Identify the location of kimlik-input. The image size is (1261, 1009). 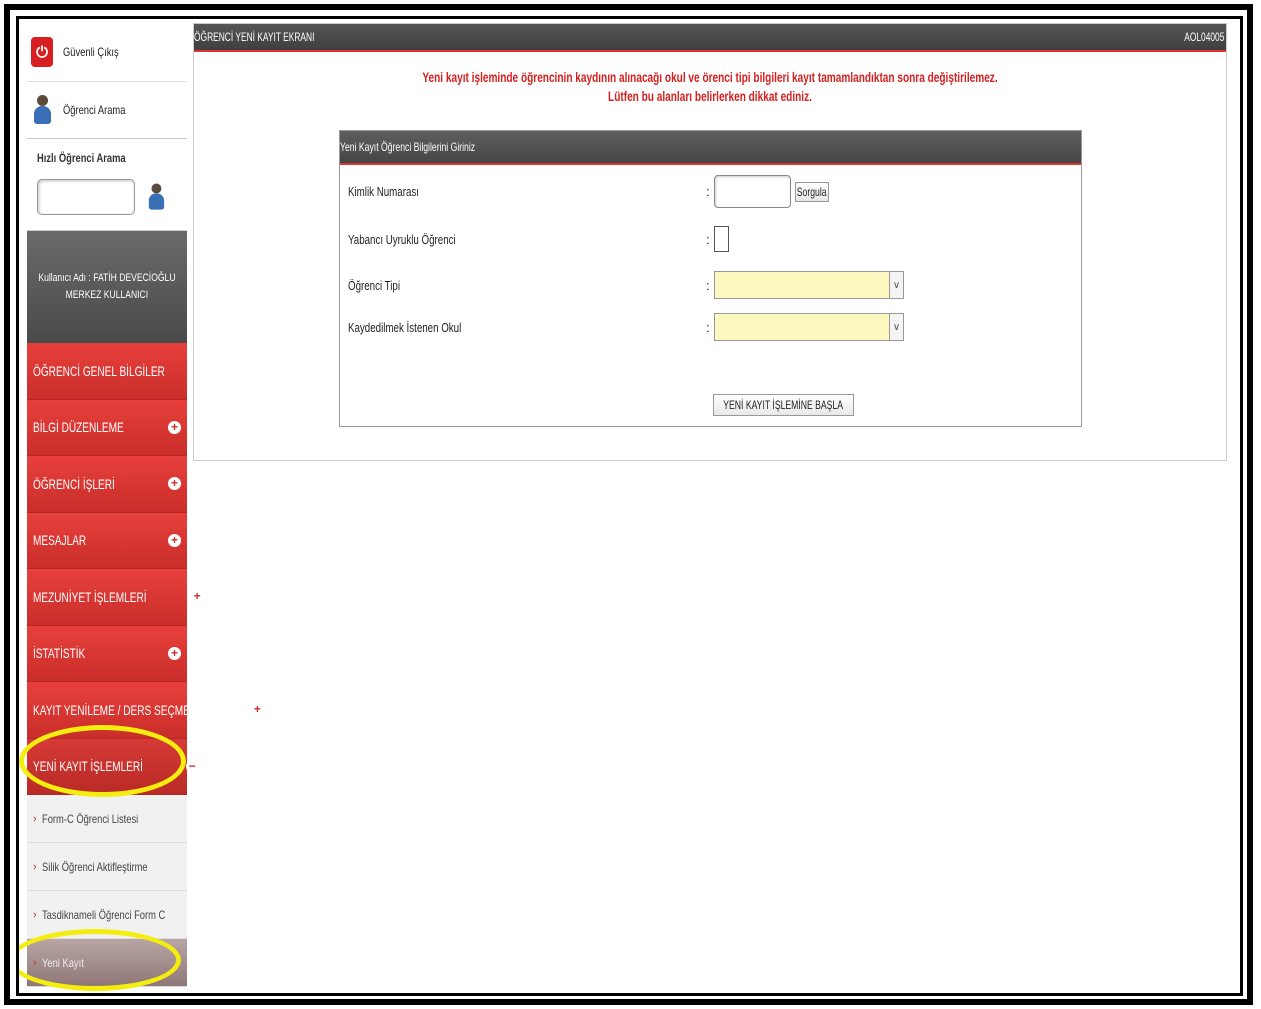
(752, 191).